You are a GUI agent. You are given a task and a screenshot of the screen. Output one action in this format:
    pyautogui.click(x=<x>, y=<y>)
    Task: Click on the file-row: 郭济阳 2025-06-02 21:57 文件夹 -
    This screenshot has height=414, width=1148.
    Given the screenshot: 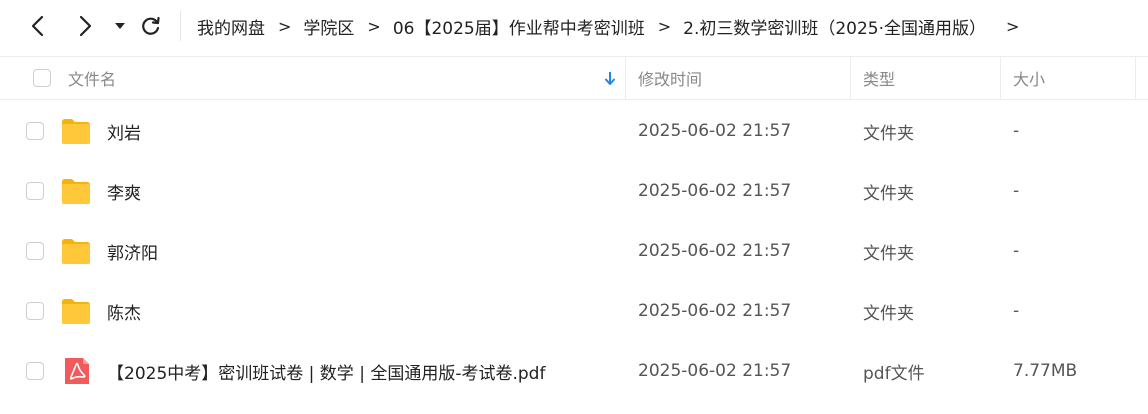 What is the action you would take?
    pyautogui.click(x=574, y=251)
    